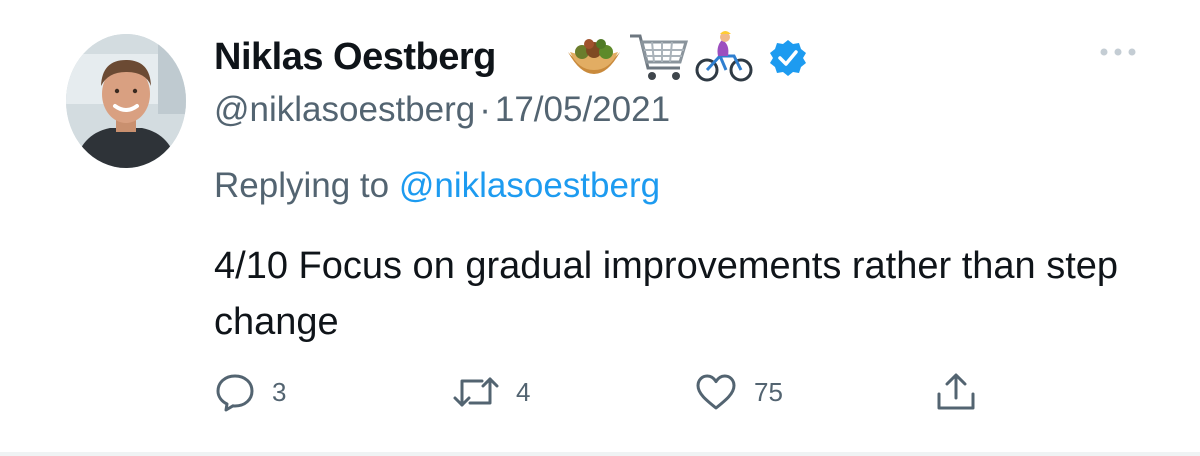 Image resolution: width=1200 pixels, height=456 pixels. I want to click on retweet-icon, so click(476, 392).